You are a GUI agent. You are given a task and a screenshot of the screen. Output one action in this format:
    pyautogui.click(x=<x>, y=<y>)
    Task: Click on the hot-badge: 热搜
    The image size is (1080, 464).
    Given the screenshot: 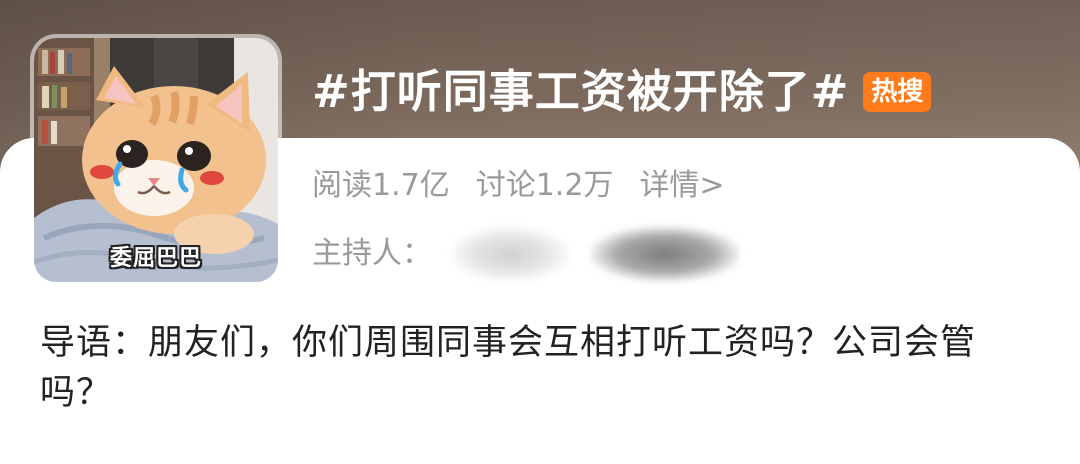 What is the action you would take?
    pyautogui.click(x=897, y=92)
    